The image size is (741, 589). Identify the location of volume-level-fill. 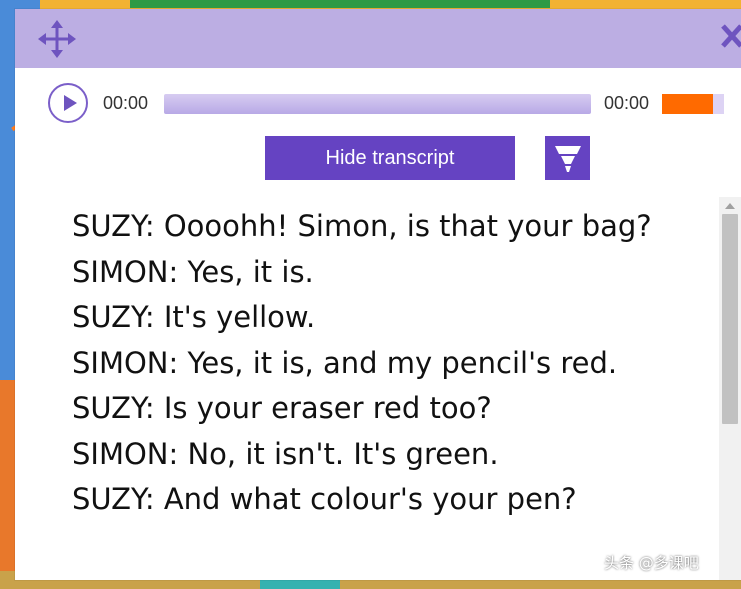
(687, 104).